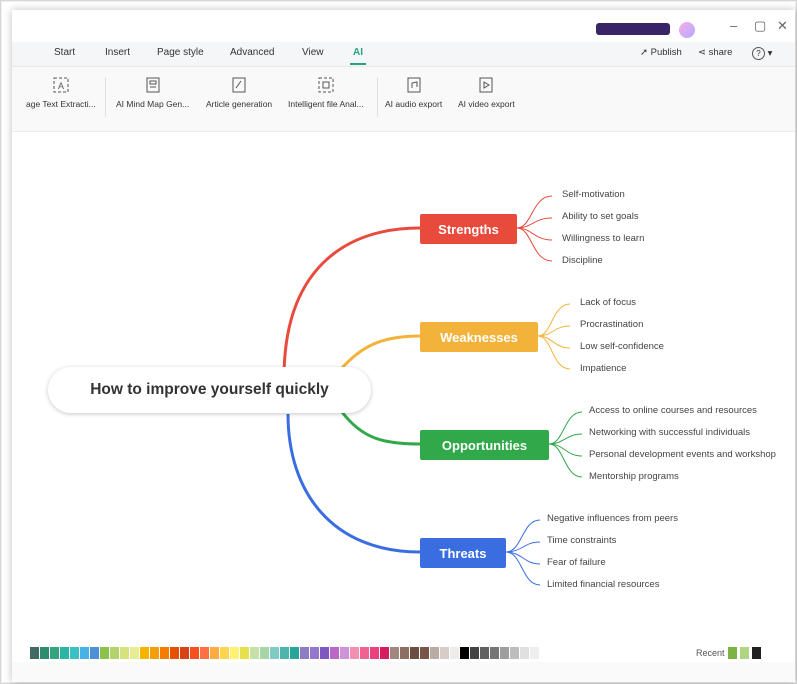  What do you see at coordinates (603, 238) in the screenshot?
I see `leaf-willingness-to-learn: Willingness to learn` at bounding box center [603, 238].